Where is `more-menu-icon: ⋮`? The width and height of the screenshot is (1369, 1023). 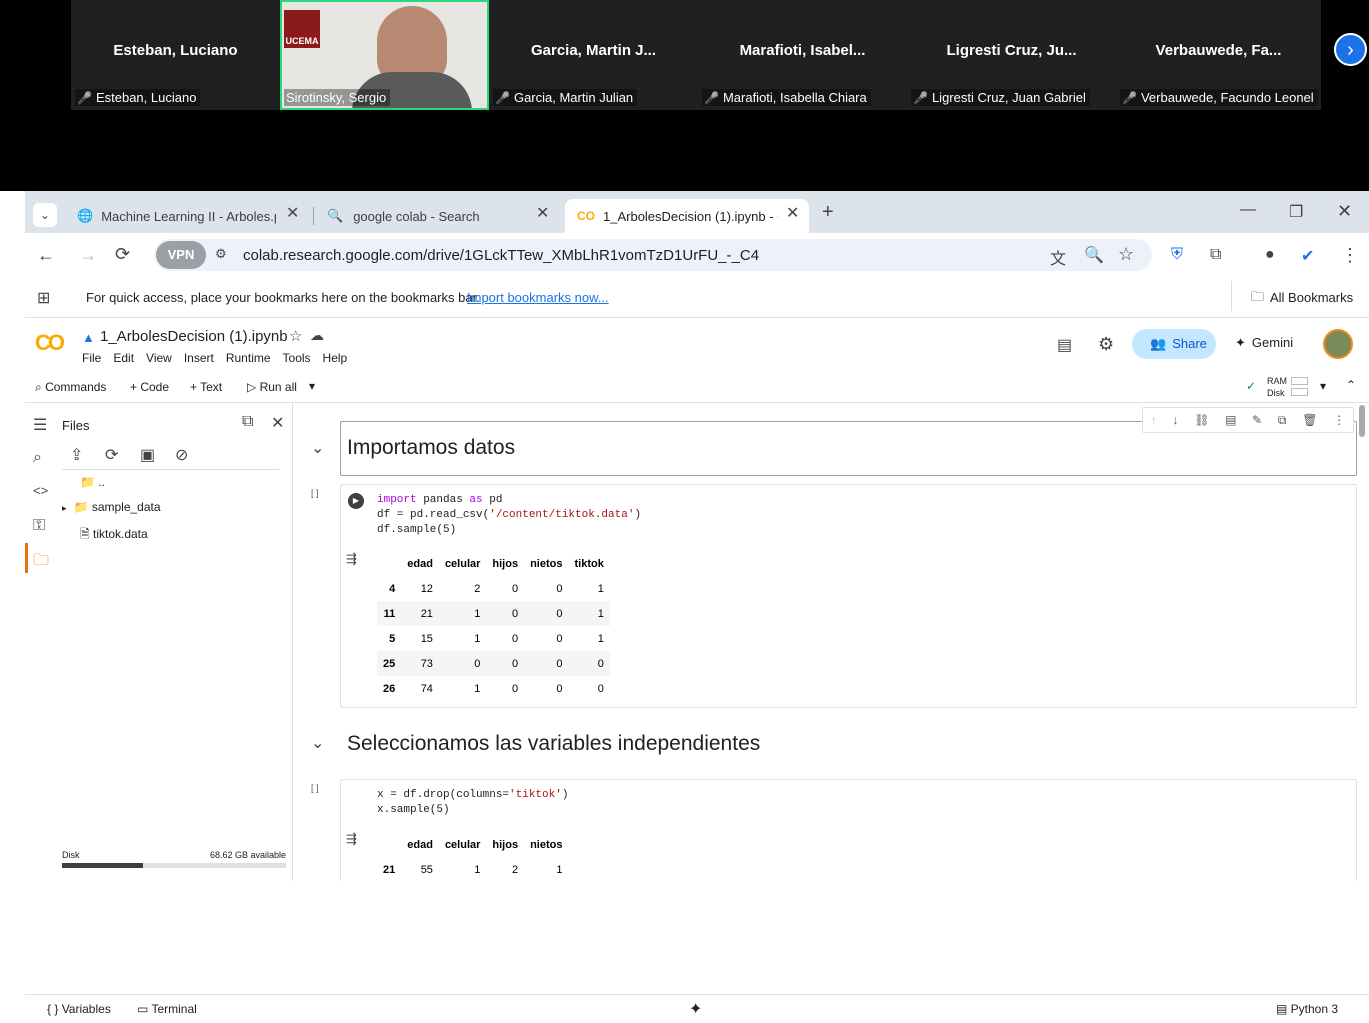 more-menu-icon: ⋮ is located at coordinates (1350, 255).